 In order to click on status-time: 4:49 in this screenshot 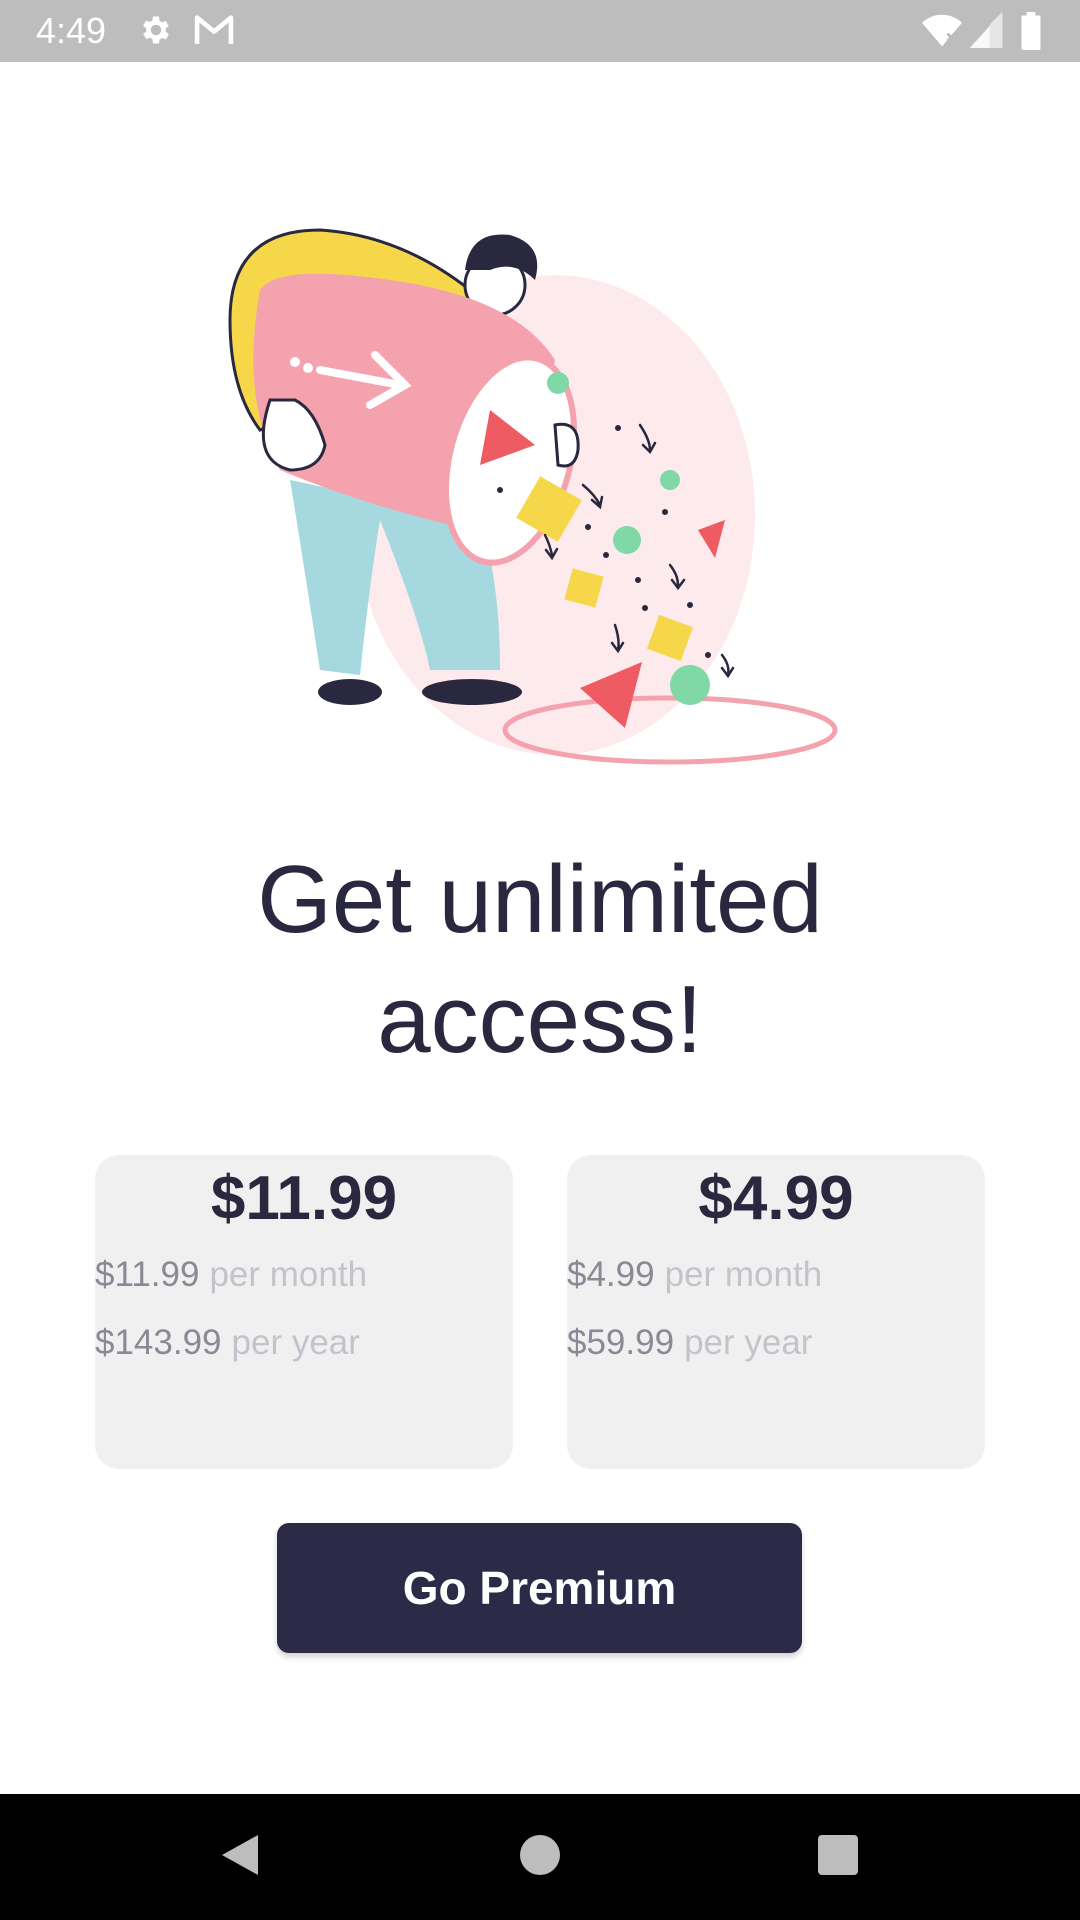, I will do `click(71, 30)`.